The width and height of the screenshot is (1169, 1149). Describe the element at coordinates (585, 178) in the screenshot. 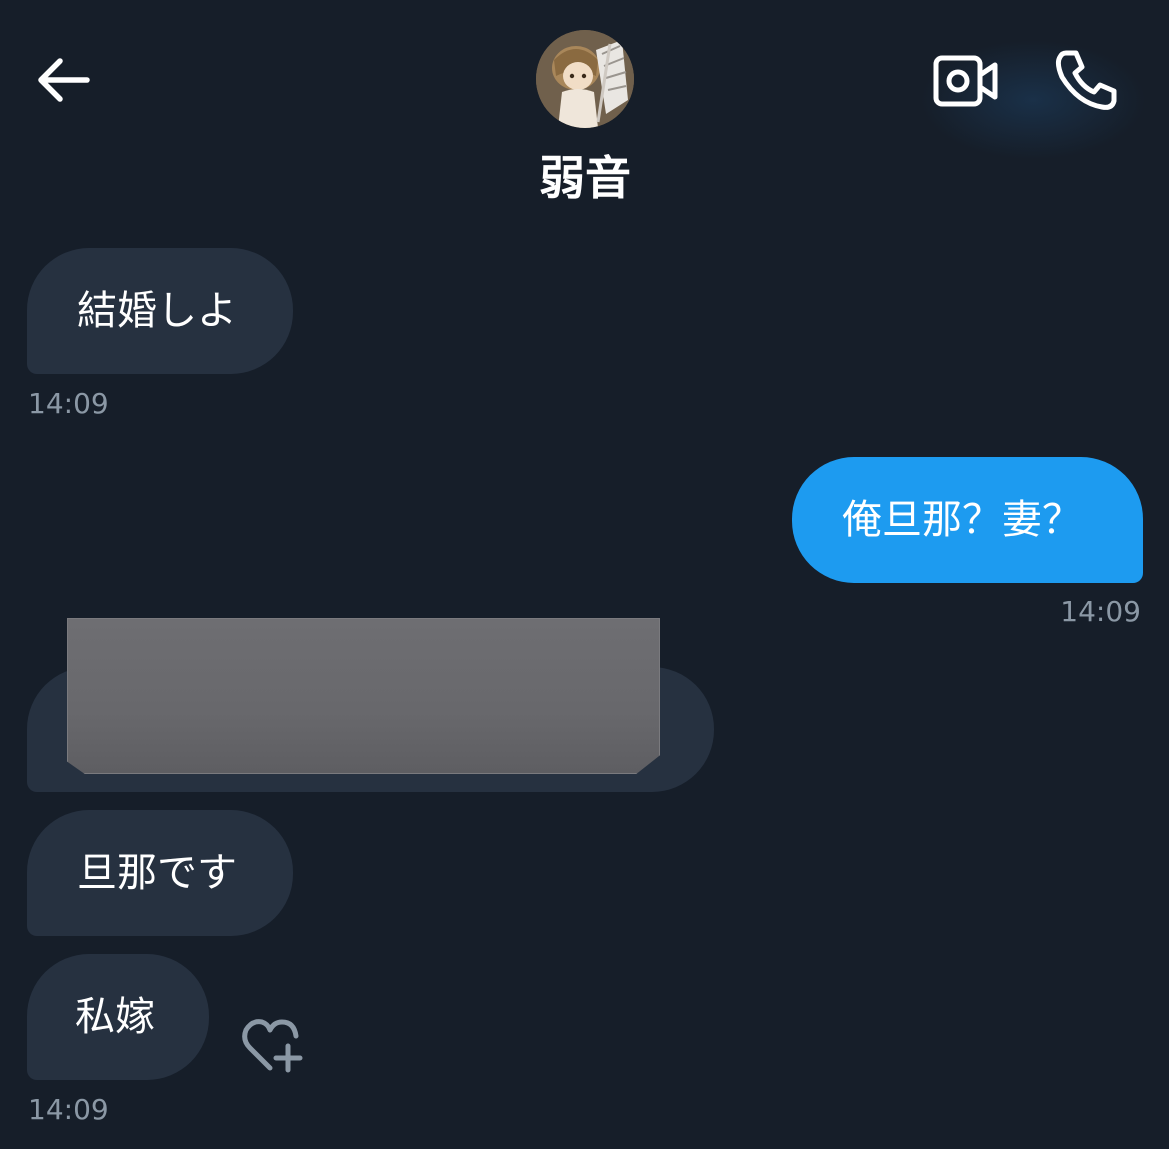

I see `contact-name: 弱音` at that location.